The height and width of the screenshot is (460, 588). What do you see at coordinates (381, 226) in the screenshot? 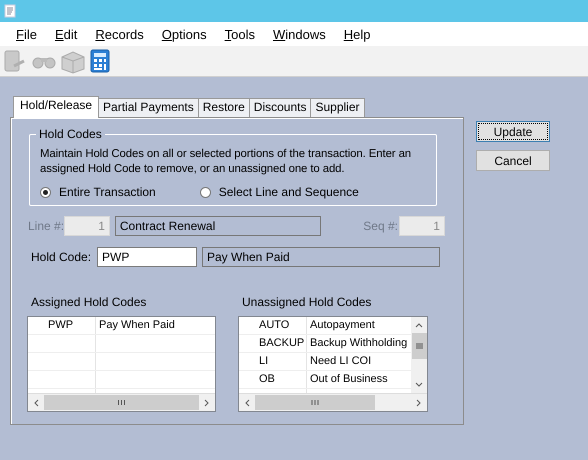
I see `seq-label: Seq #:` at bounding box center [381, 226].